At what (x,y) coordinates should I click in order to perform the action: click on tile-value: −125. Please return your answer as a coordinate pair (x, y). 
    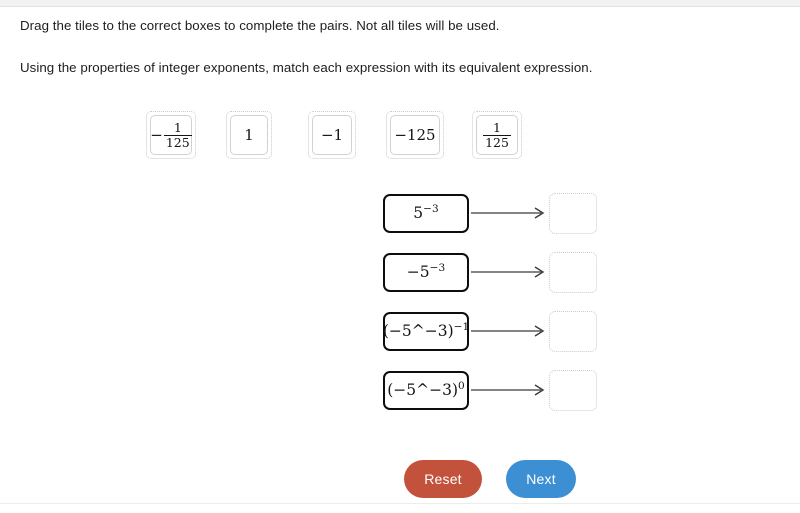
    Looking at the image, I should click on (415, 134).